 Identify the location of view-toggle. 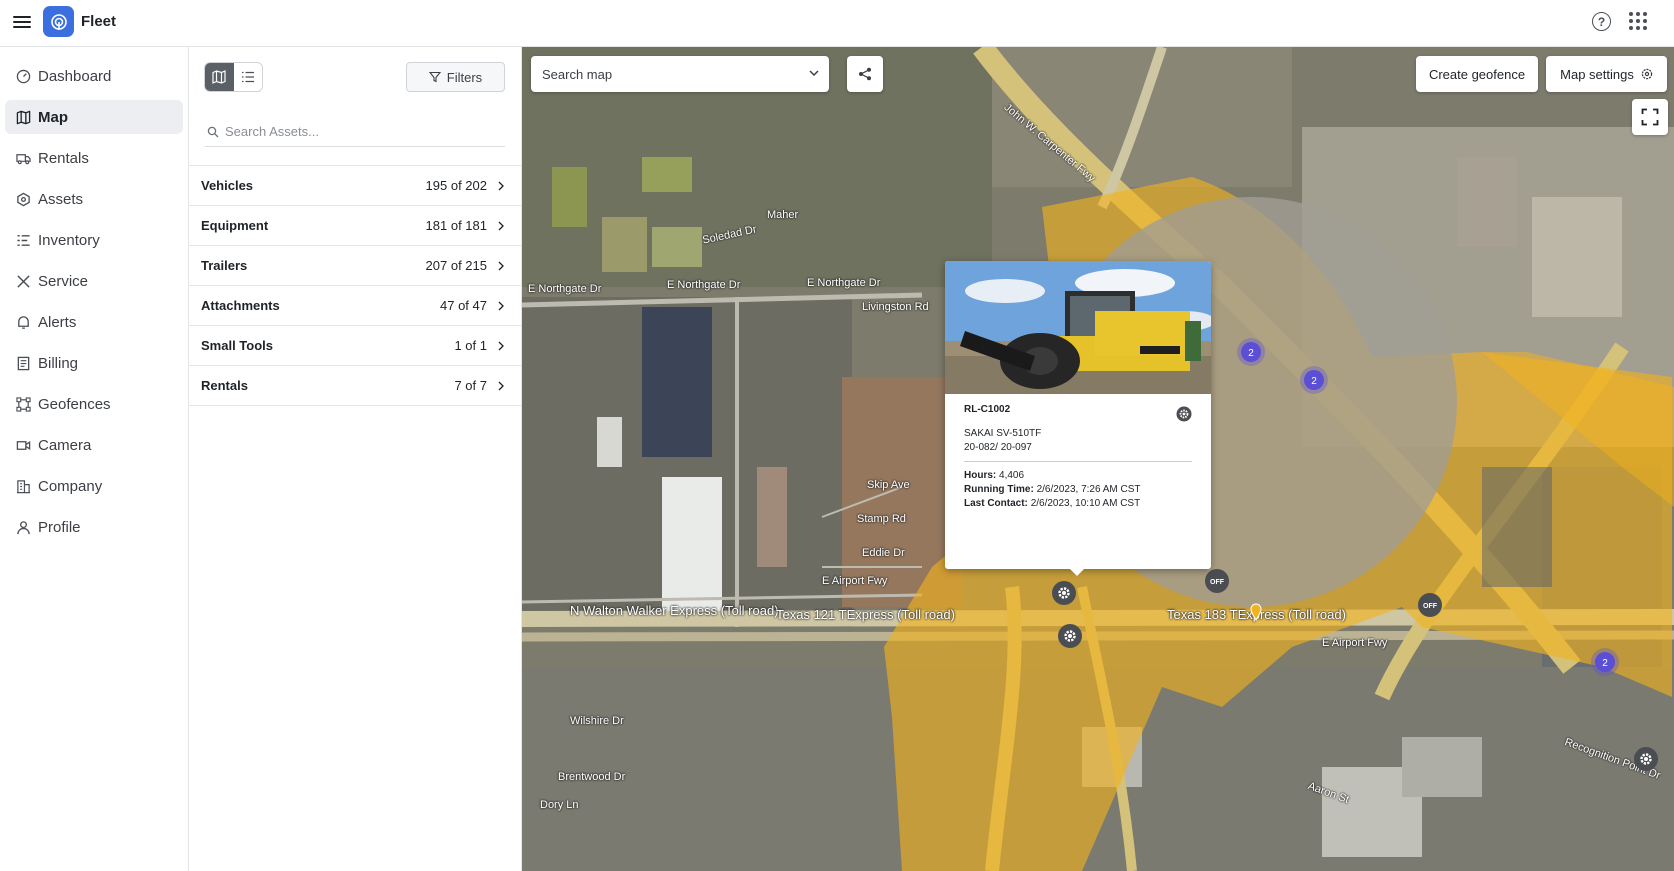
(233, 77).